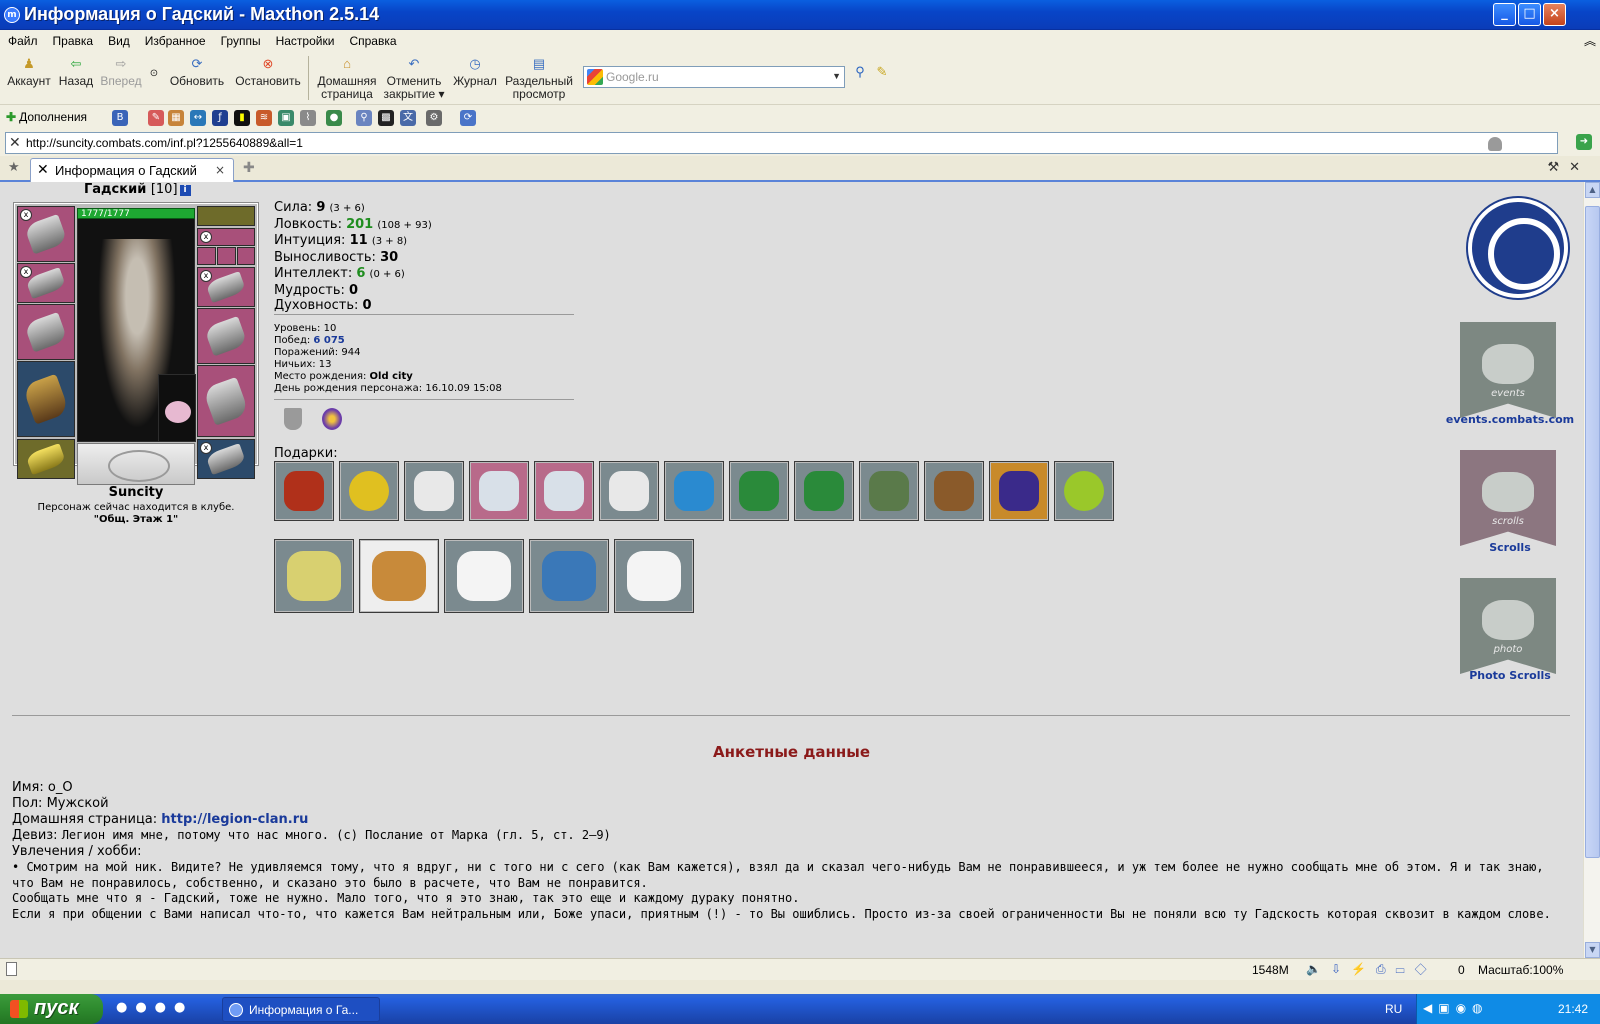 The height and width of the screenshot is (1024, 1600). Describe the element at coordinates (1371, 969) in the screenshot. I see `status-icons: 🔈⇩⚡⎙▭◇` at that location.